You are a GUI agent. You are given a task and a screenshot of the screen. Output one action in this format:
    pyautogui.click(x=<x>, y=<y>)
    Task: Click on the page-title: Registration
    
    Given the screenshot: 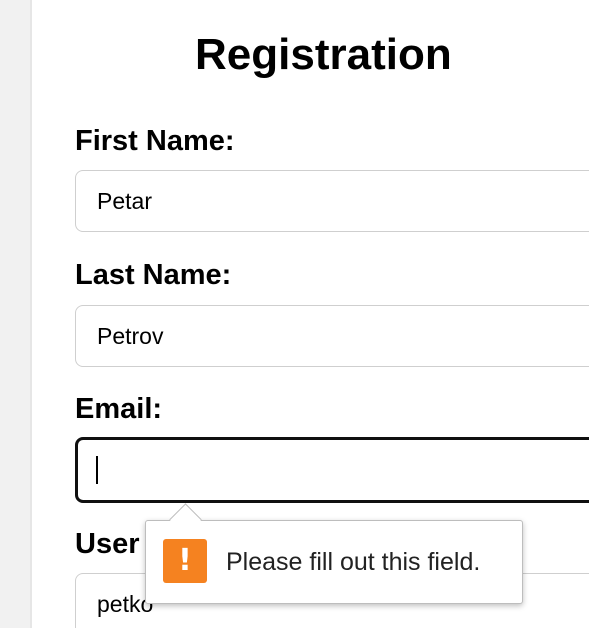 What is the action you would take?
    pyautogui.click(x=323, y=54)
    